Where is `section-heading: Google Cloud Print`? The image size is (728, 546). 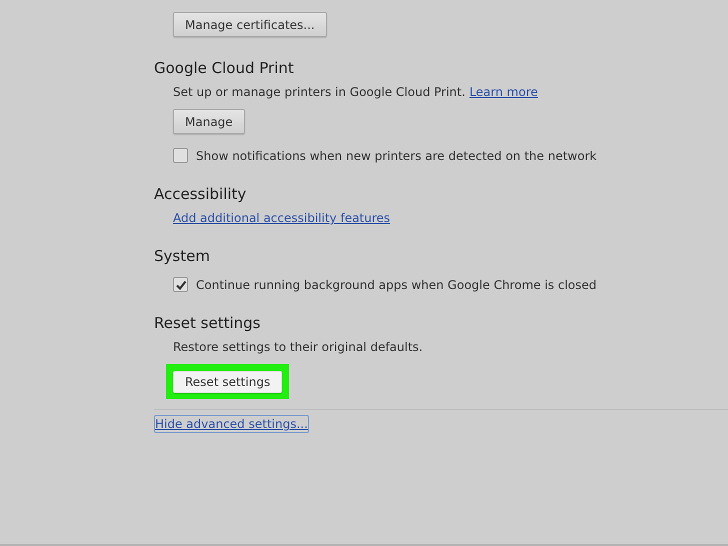 section-heading: Google Cloud Print is located at coordinates (224, 68).